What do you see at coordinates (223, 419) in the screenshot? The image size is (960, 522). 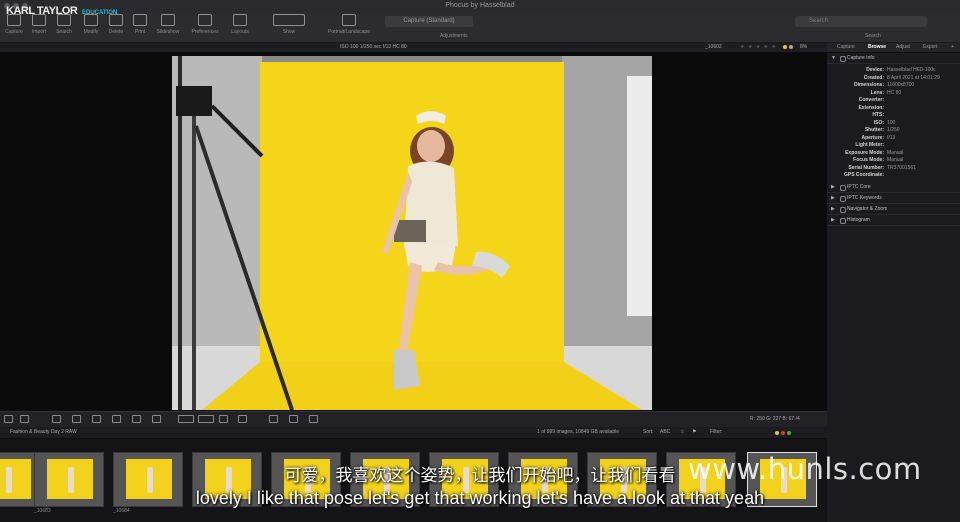 I see `grid-view-icon` at bounding box center [223, 419].